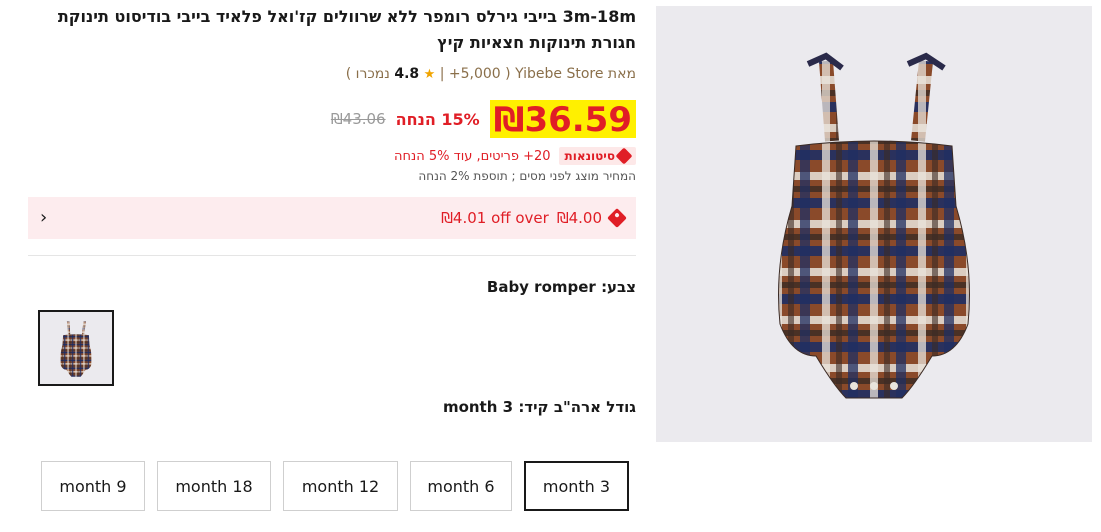  I want to click on bulk-text: 20+ פריטים, עוד 5% הנחה, so click(472, 156).